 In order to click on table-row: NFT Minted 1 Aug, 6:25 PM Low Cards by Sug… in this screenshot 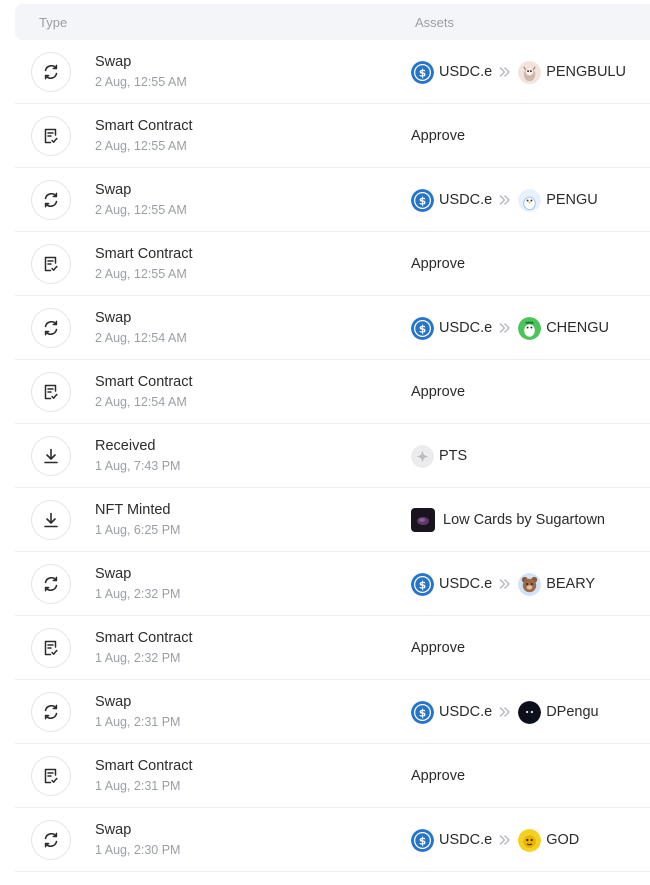, I will do `click(332, 520)`.